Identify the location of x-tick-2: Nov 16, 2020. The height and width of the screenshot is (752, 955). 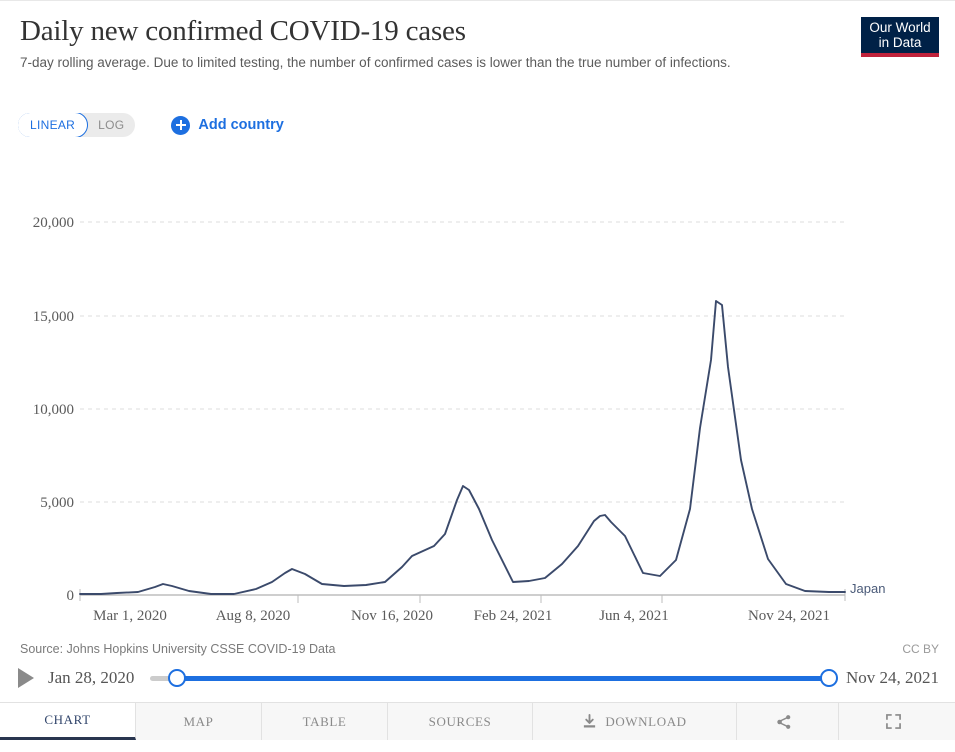
(392, 616).